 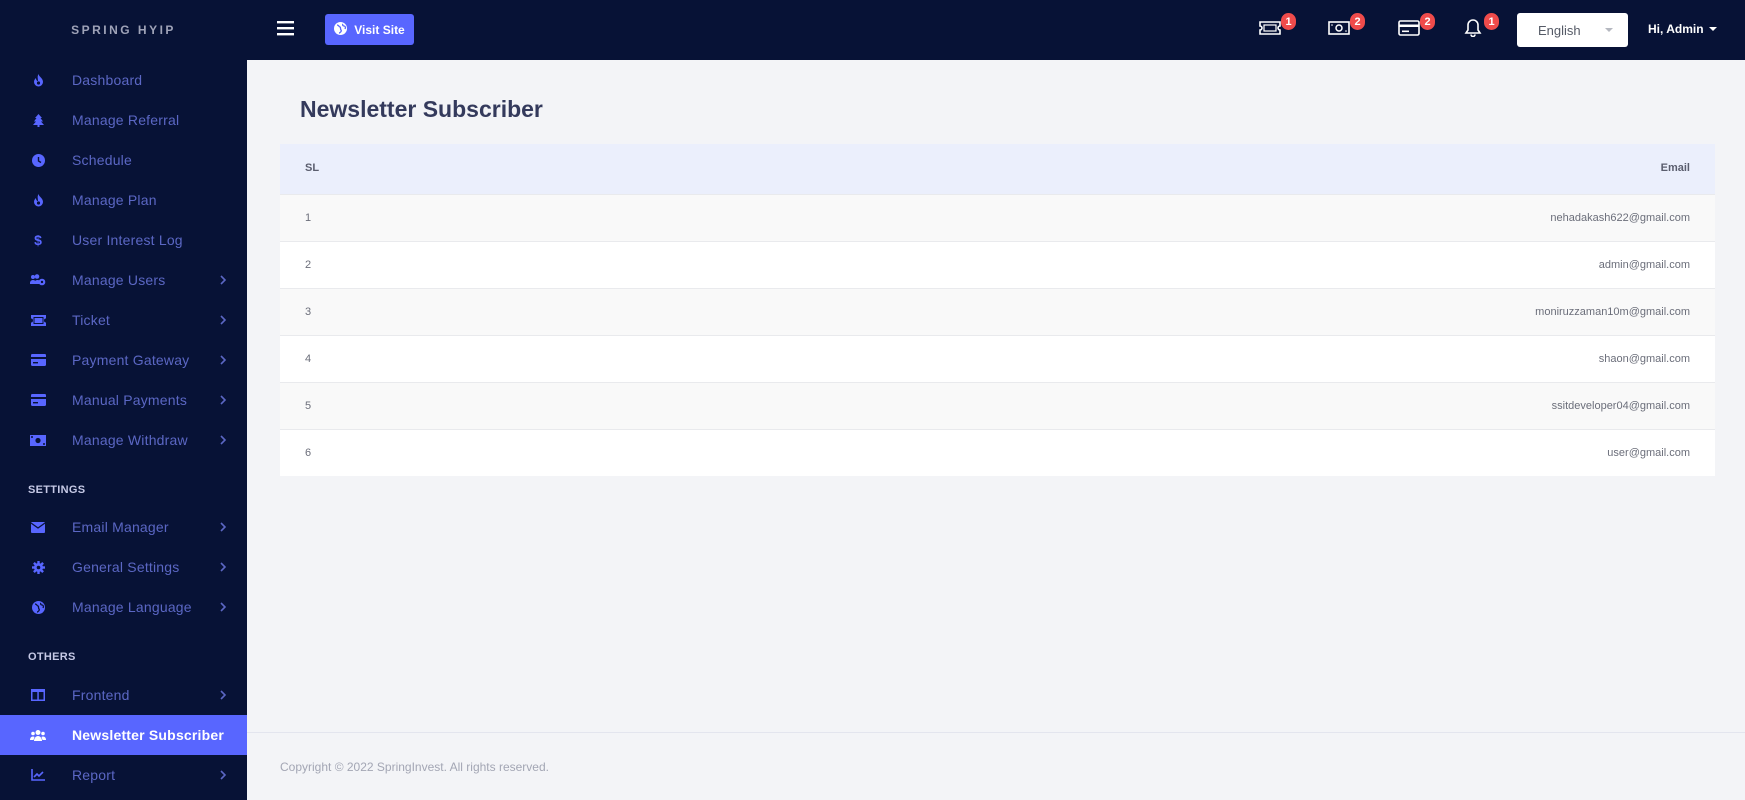 I want to click on cell-sl: 3, so click(x=308, y=312).